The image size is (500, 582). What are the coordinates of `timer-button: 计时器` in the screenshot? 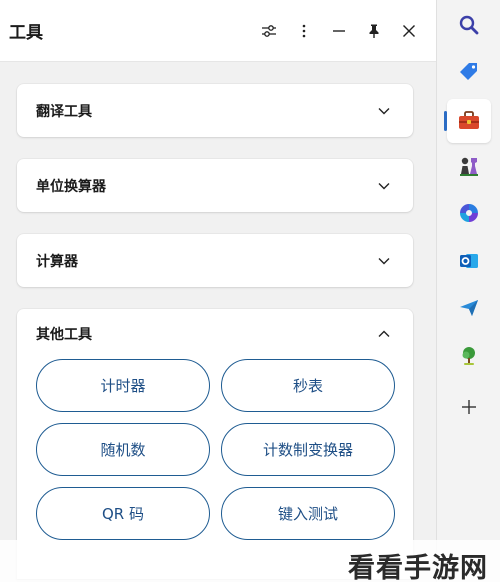 It's located at (123, 385).